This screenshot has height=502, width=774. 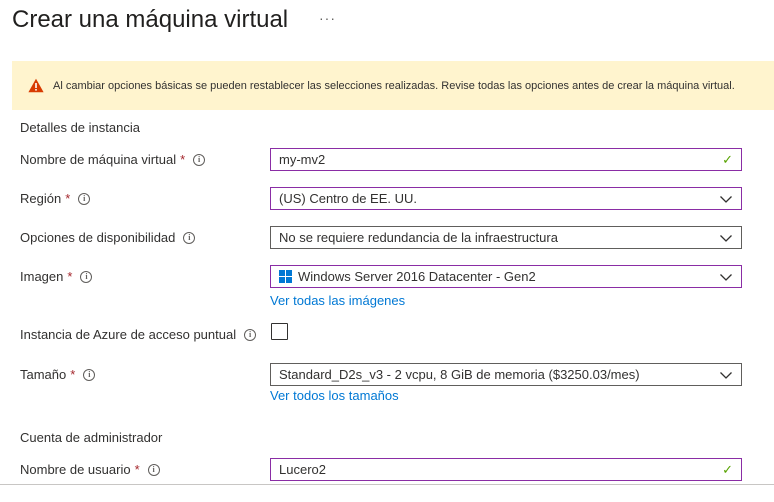 I want to click on footer-divider, so click(x=387, y=484).